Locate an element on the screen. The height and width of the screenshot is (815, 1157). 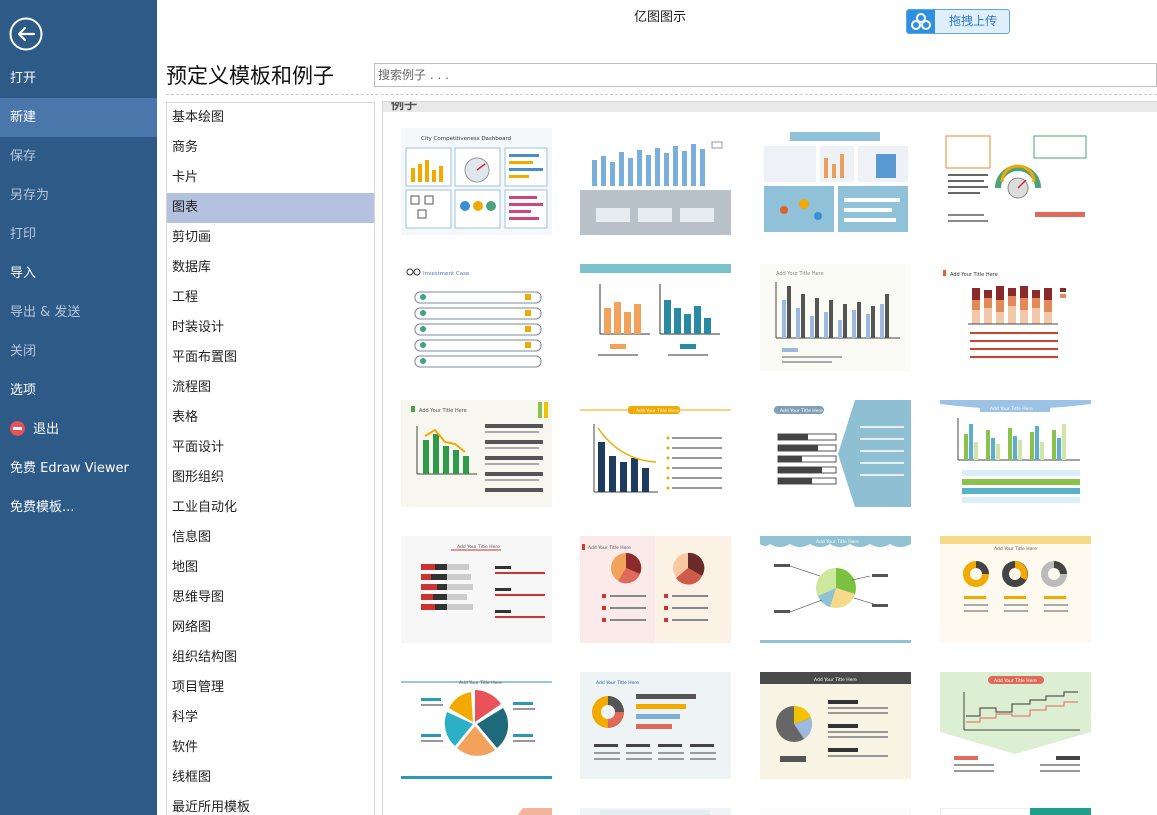
back-arrow-icon is located at coordinates (26, 34).